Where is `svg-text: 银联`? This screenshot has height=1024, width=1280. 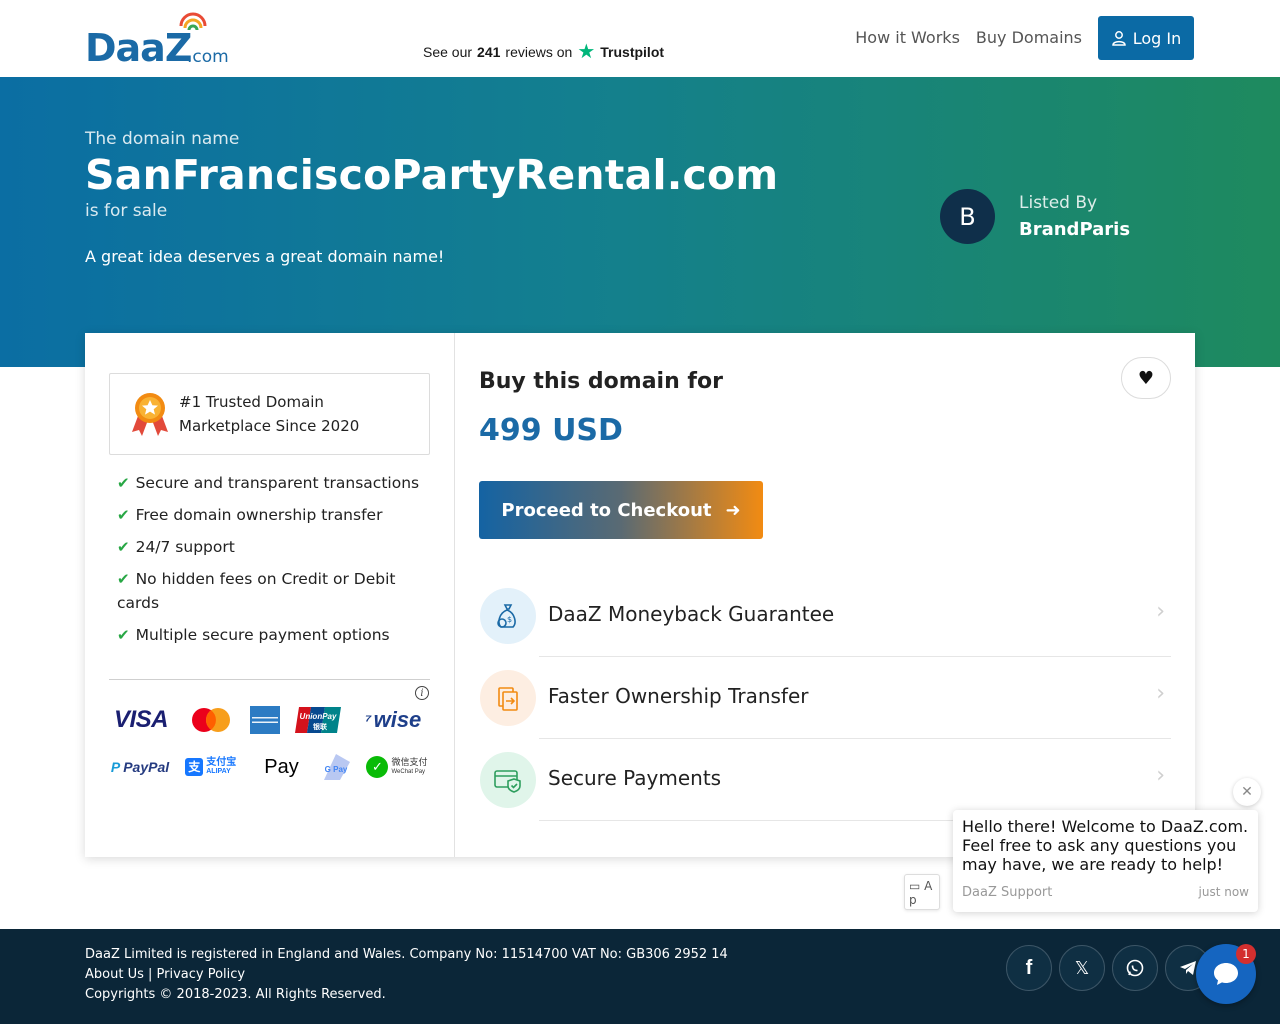 svg-text: 银联 is located at coordinates (320, 726).